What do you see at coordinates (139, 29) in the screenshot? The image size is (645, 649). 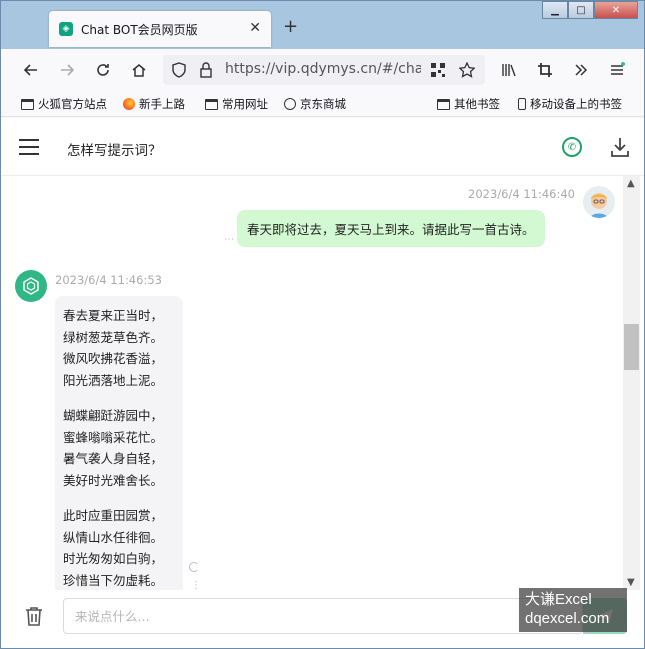 I see `tab-title: Chat BOT会员网页版` at bounding box center [139, 29].